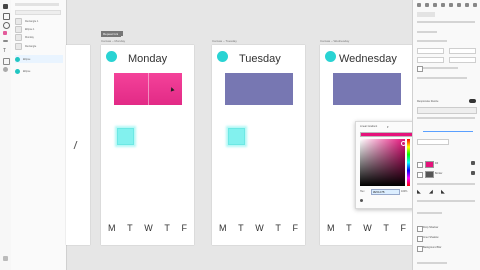 The height and width of the screenshot is (270, 480). Describe the element at coordinates (430, 51) in the screenshot. I see `width-field` at that location.